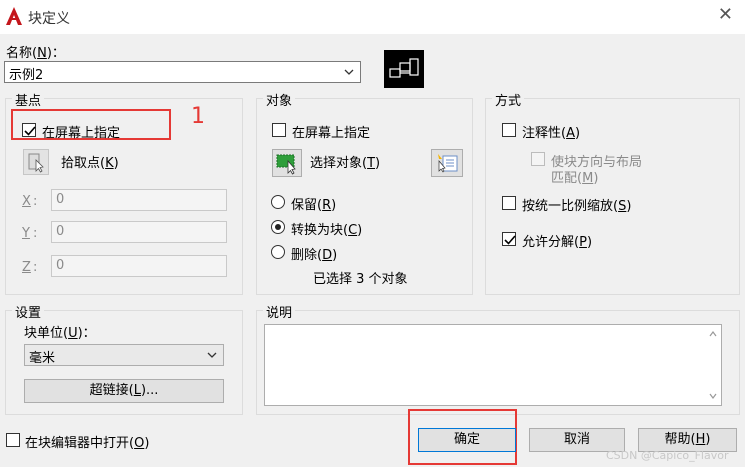 This screenshot has width=745, height=467. I want to click on allow-exploding-checkbox, so click(509, 239).